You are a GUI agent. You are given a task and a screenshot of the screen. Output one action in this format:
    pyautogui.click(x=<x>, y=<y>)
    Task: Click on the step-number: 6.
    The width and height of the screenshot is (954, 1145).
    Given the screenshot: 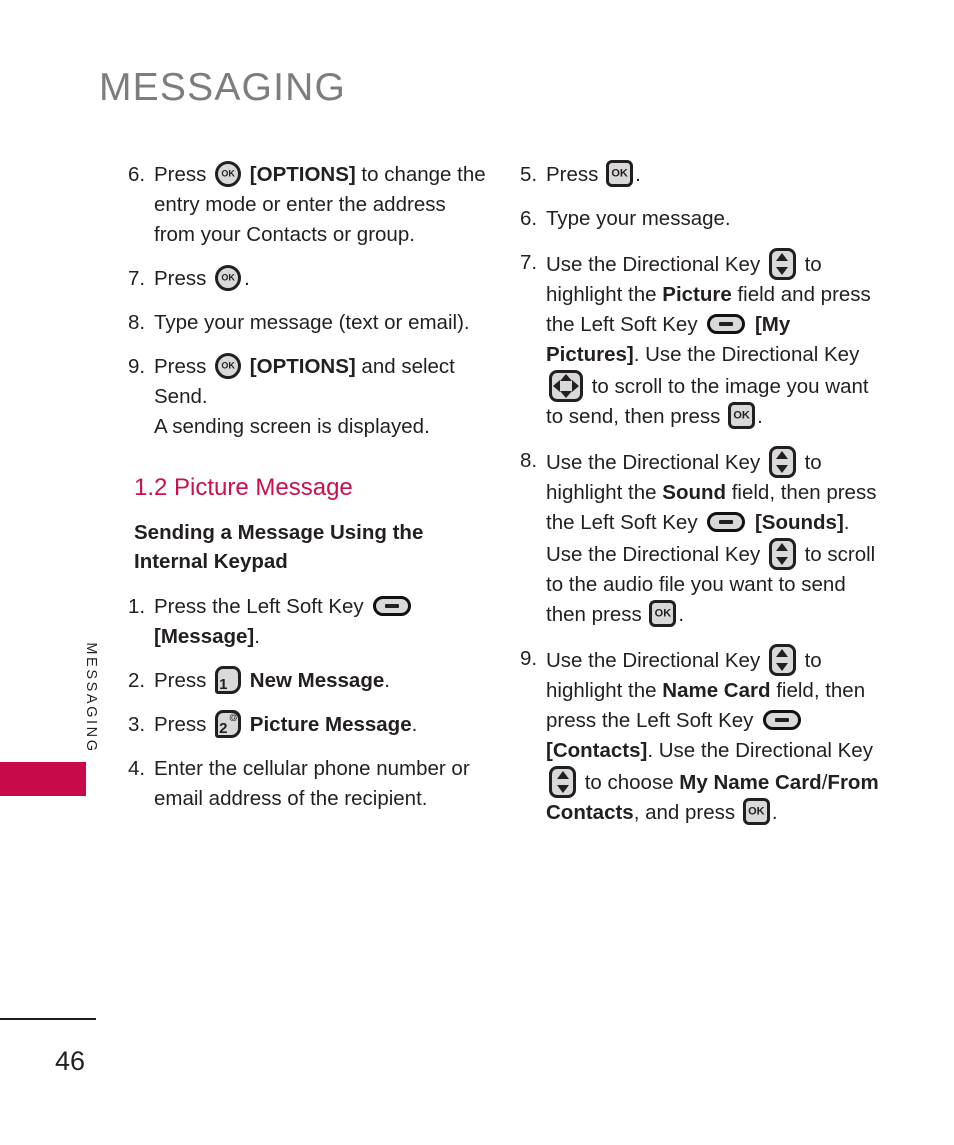 What is the action you would take?
    pyautogui.click(x=137, y=174)
    